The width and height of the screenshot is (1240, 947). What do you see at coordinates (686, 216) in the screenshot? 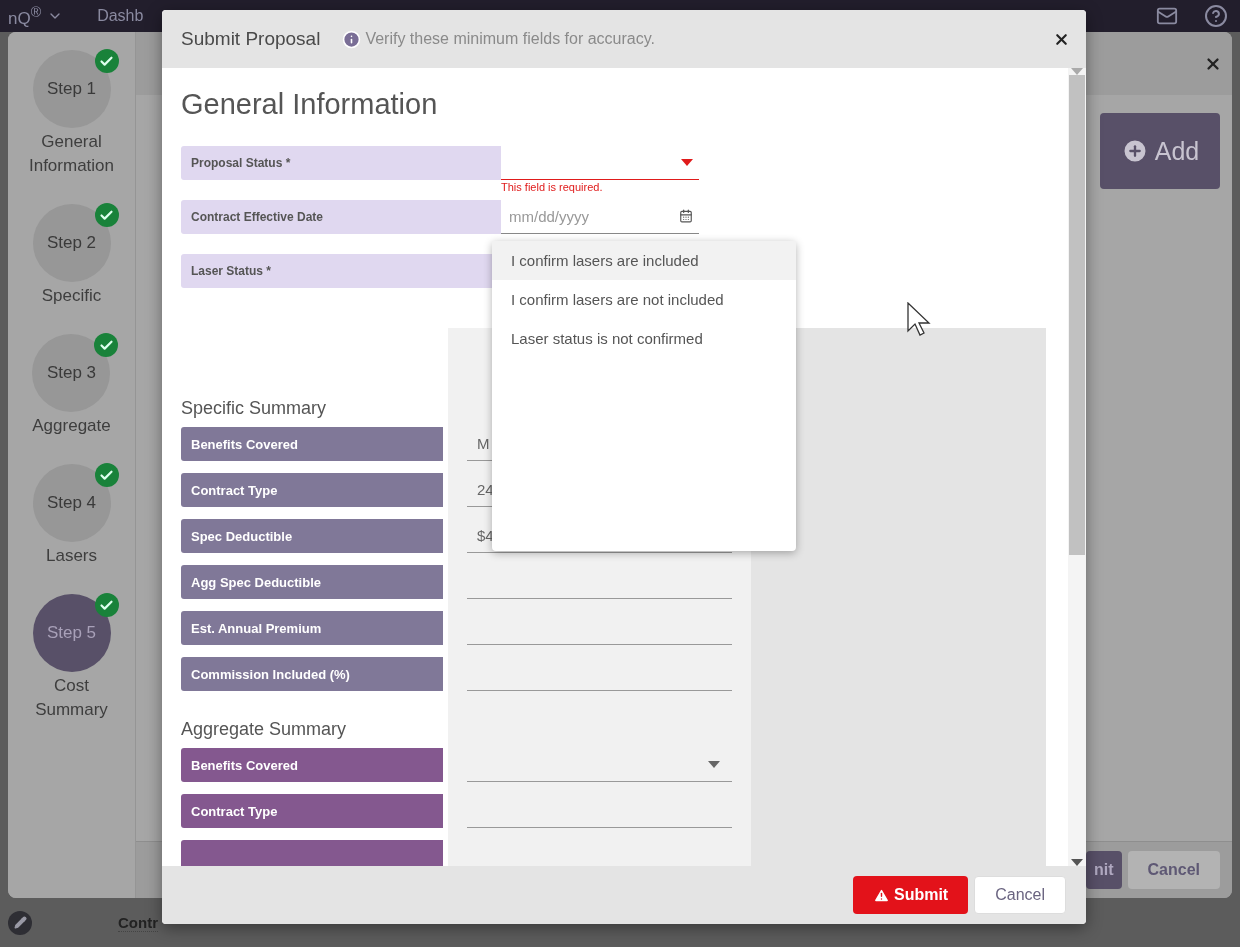
I see `calendar-icon` at bounding box center [686, 216].